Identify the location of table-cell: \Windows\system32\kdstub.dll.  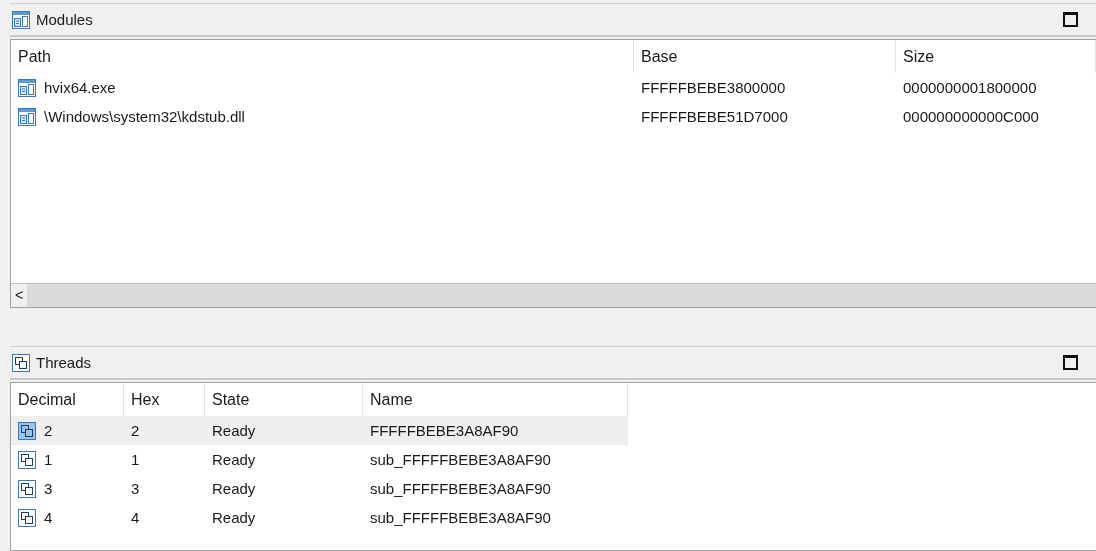
(144, 116).